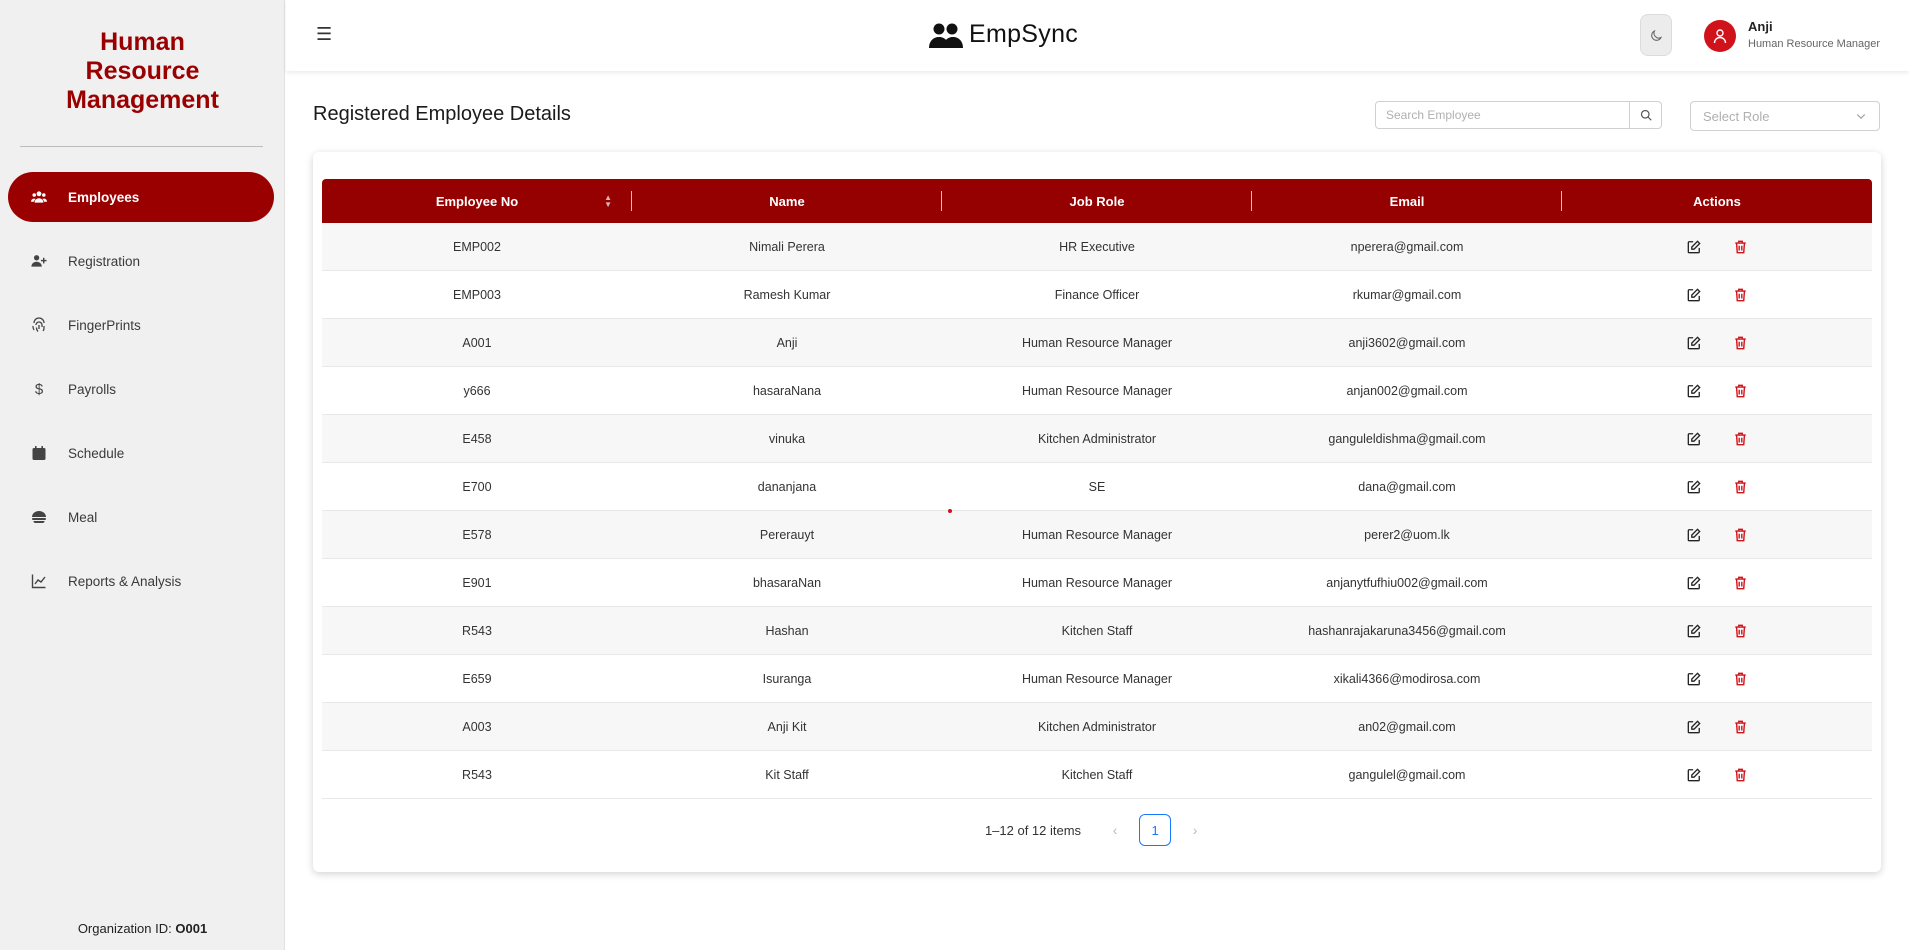  I want to click on search-button, so click(1646, 115).